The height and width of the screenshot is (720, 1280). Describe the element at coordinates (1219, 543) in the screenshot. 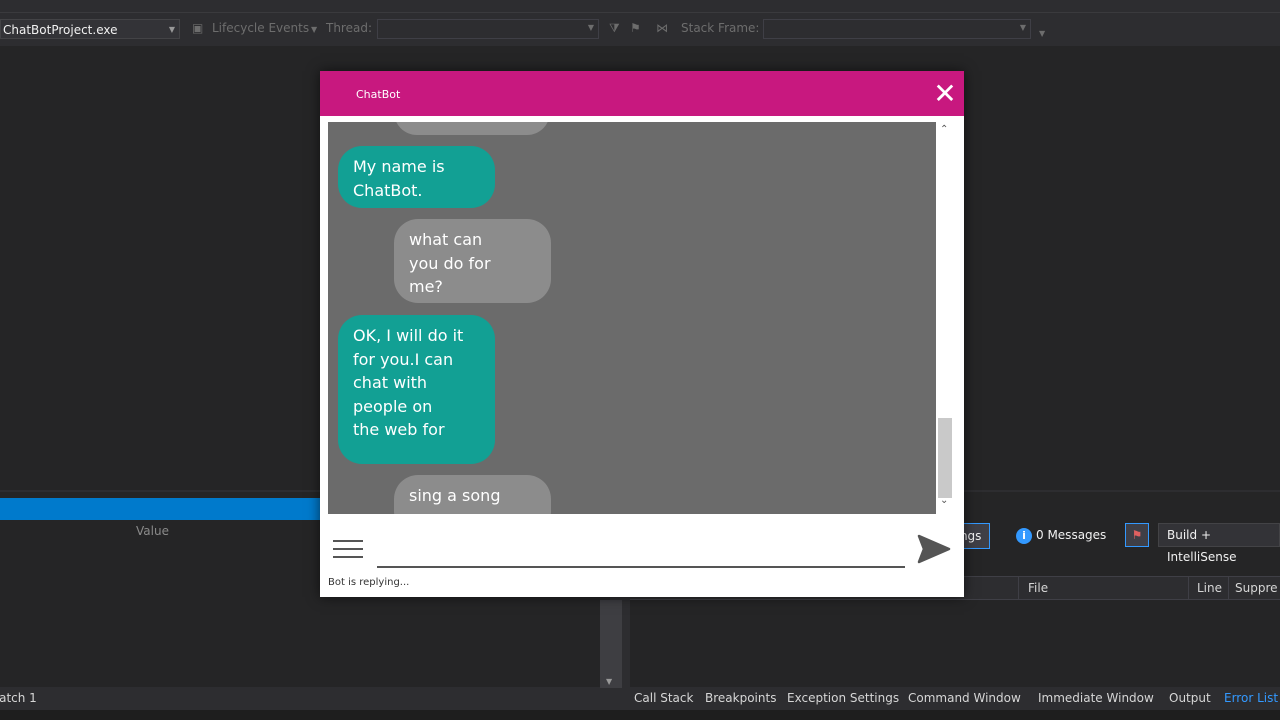

I see `error-scope-dropdown: Build + IntelliSense` at that location.